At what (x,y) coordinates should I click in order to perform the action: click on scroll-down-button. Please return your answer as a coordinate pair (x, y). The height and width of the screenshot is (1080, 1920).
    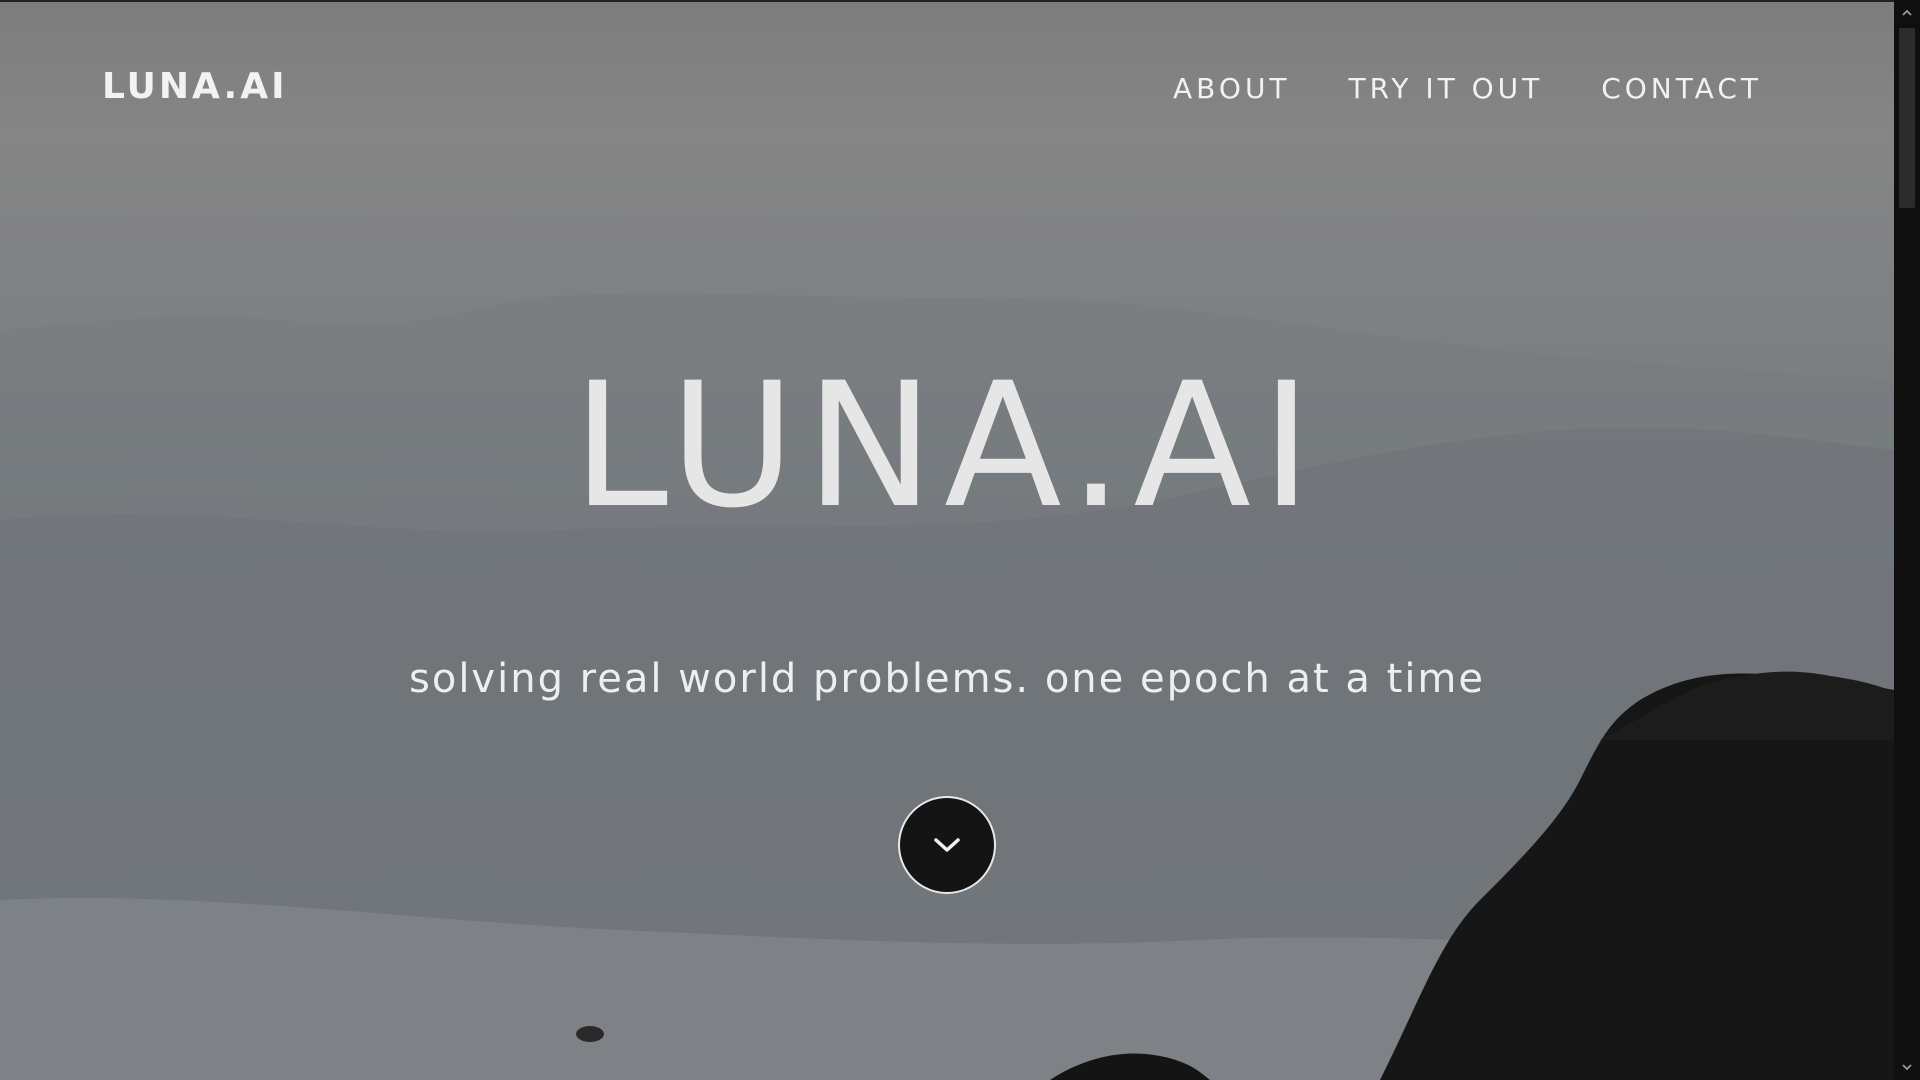
    Looking at the image, I should click on (947, 845).